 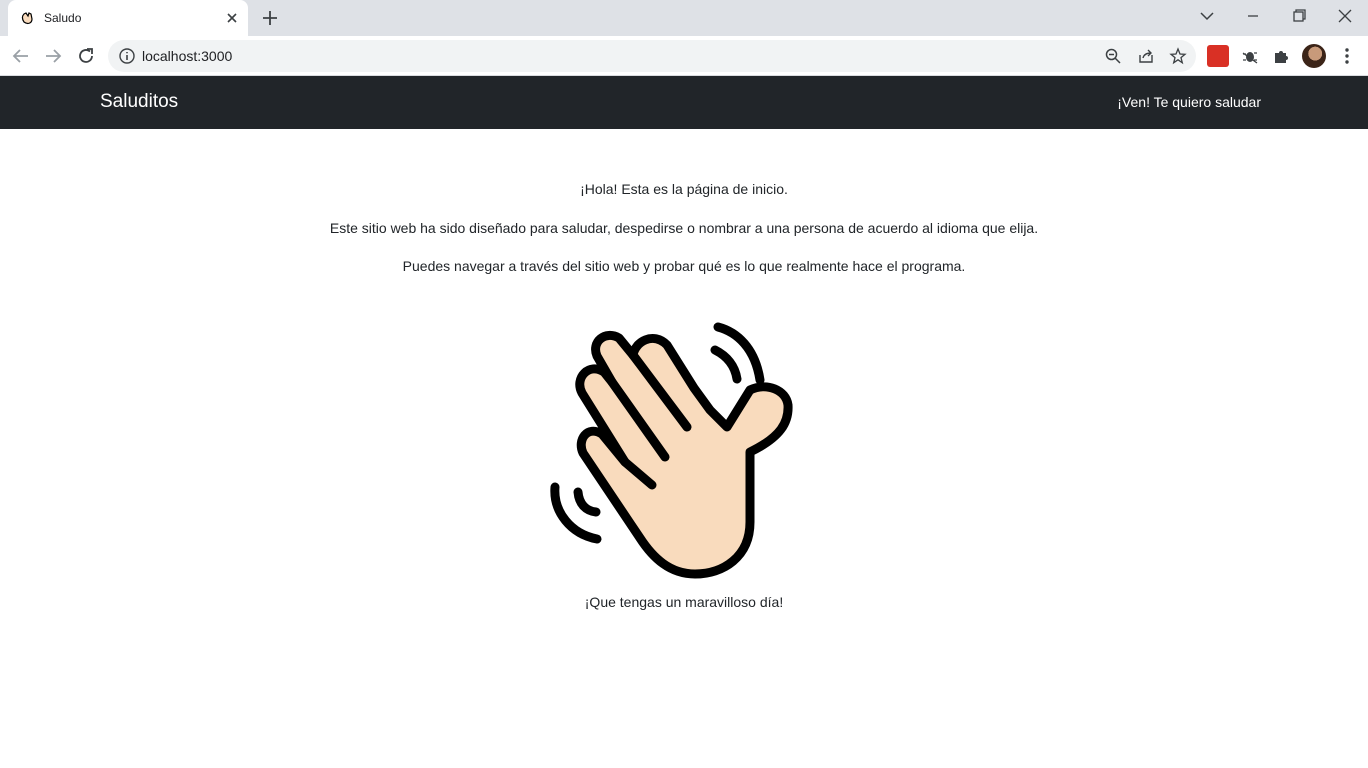 I want to click on reload-icon, so click(x=86, y=56).